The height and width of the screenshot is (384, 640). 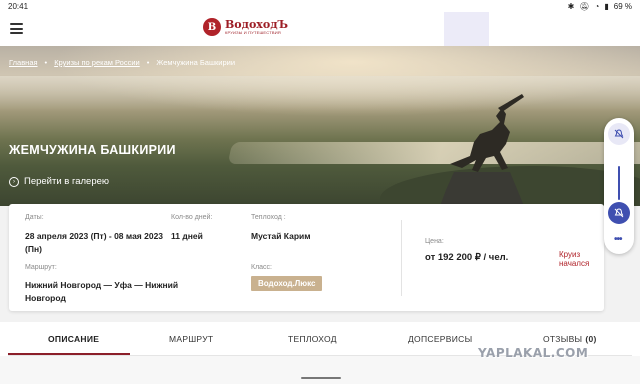 I want to click on ship-value: Мустай Карим, so click(x=281, y=236).